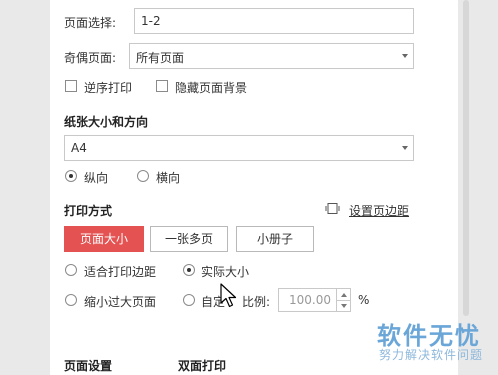  Describe the element at coordinates (88, 211) in the screenshot. I see `print-mode-heading: 打印方式` at that location.